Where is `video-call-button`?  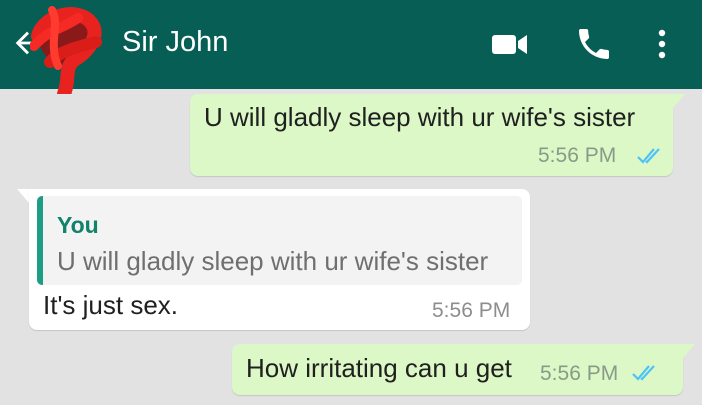 video-call-button is located at coordinates (510, 44).